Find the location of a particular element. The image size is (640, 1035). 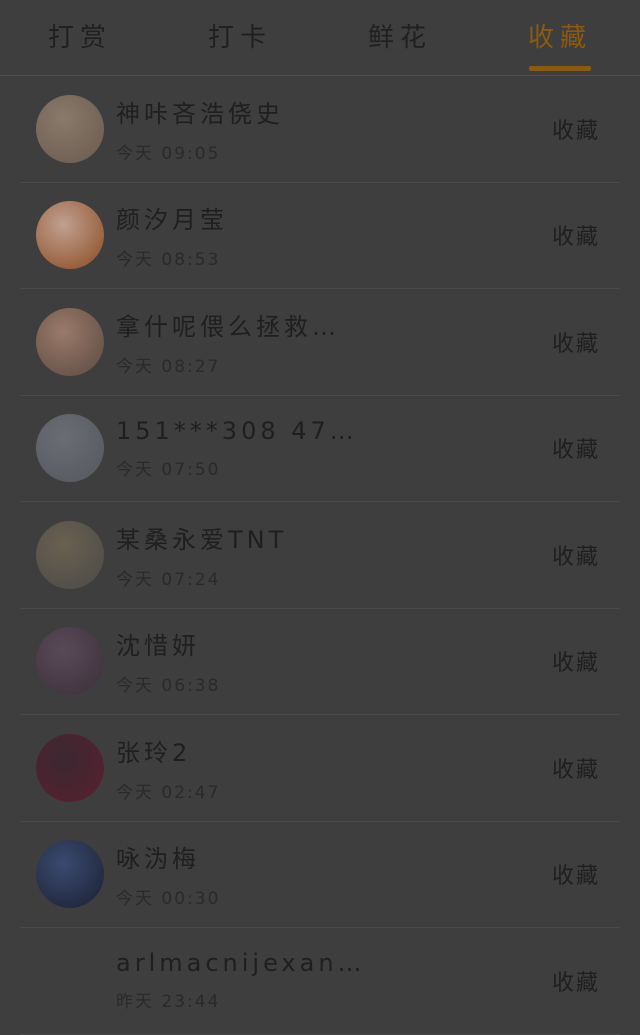

user-info: 张玲2 今天 02:47 is located at coordinates (334, 768).